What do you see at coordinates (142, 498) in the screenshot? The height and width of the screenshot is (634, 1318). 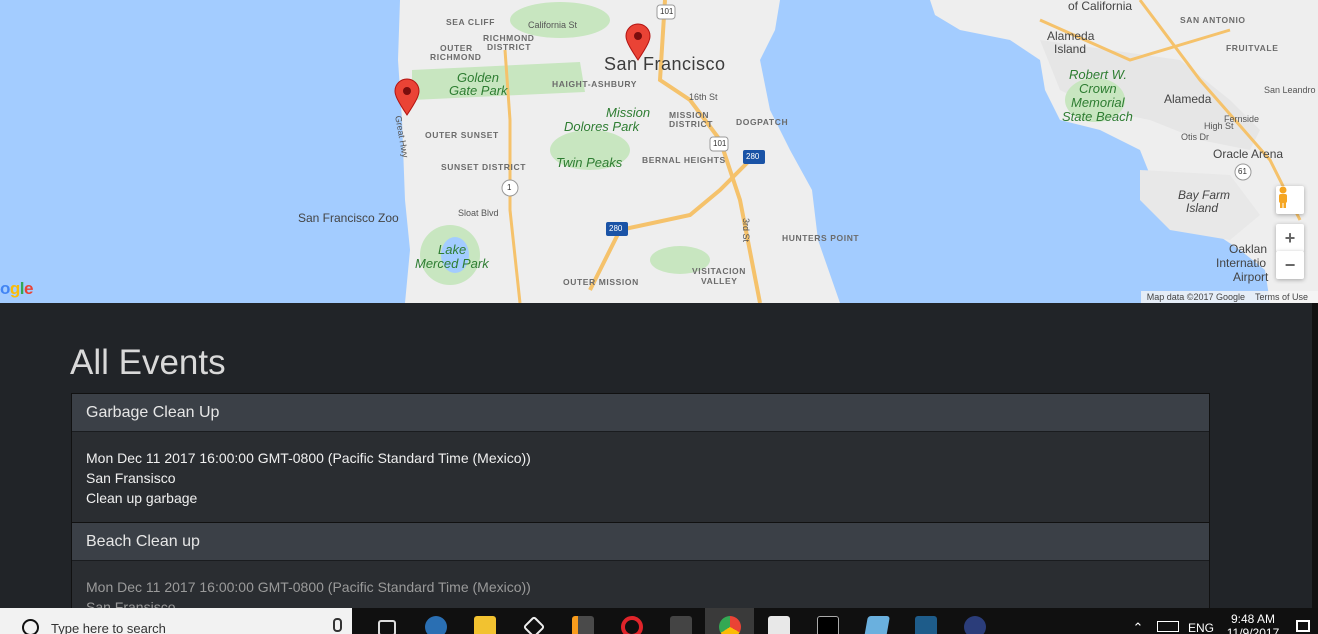 I see `event-description: Clean up garbage` at bounding box center [142, 498].